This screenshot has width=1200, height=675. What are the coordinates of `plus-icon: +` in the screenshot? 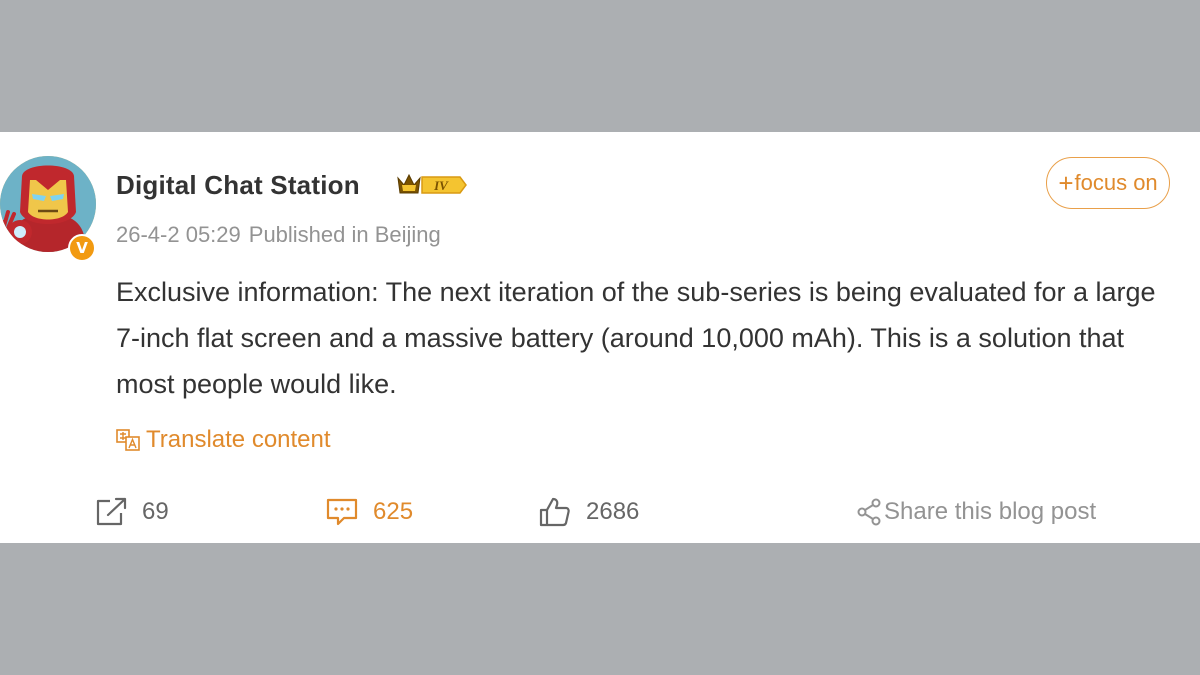 It's located at (1066, 183).